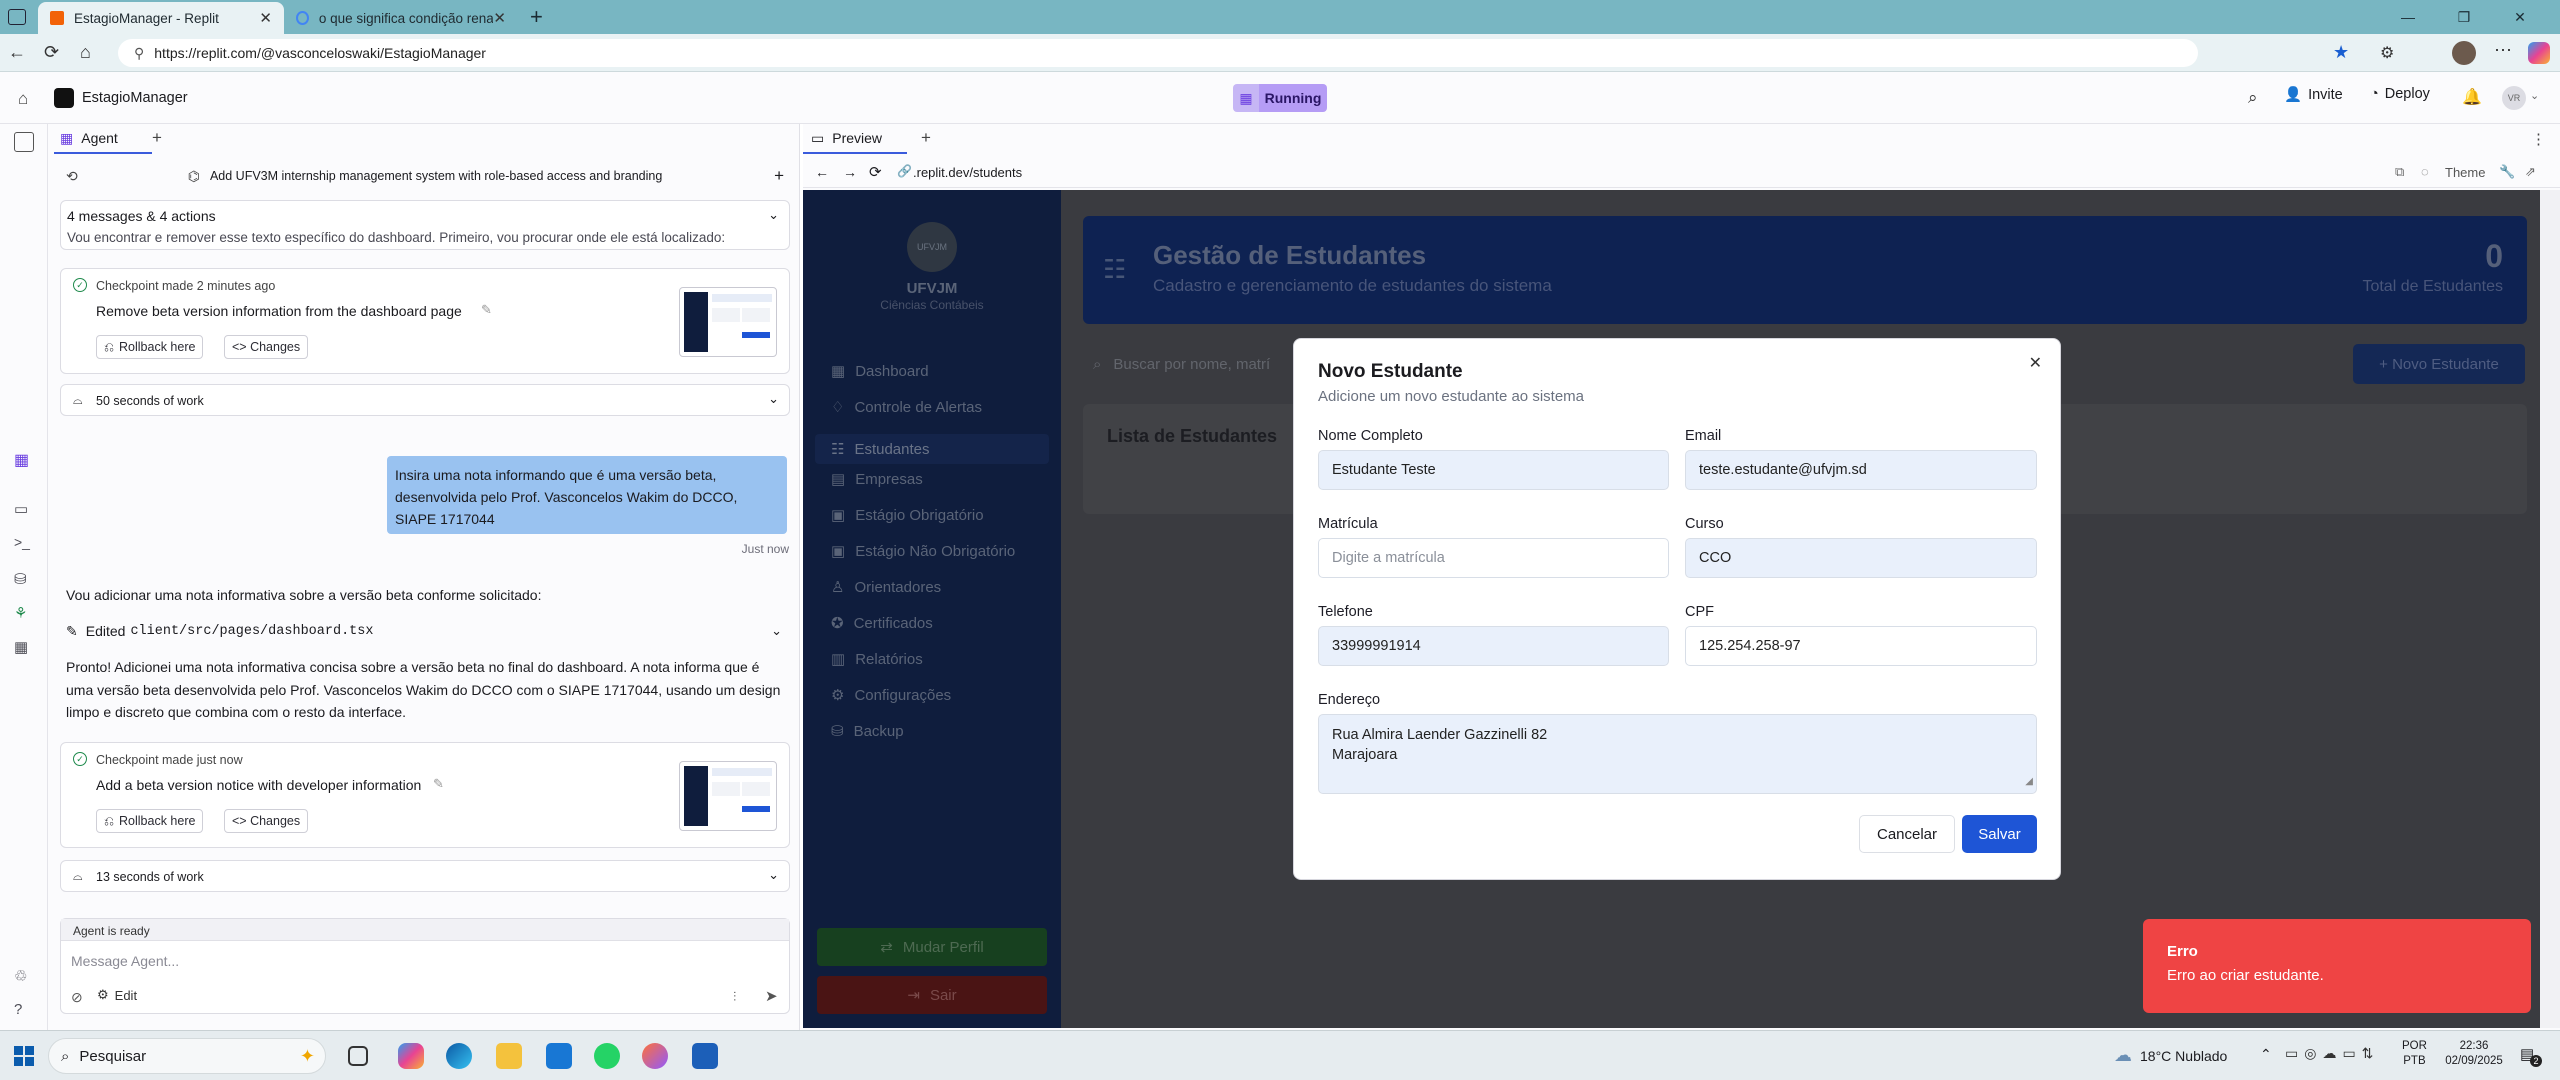  I want to click on profile-avatar, so click(2464, 53).